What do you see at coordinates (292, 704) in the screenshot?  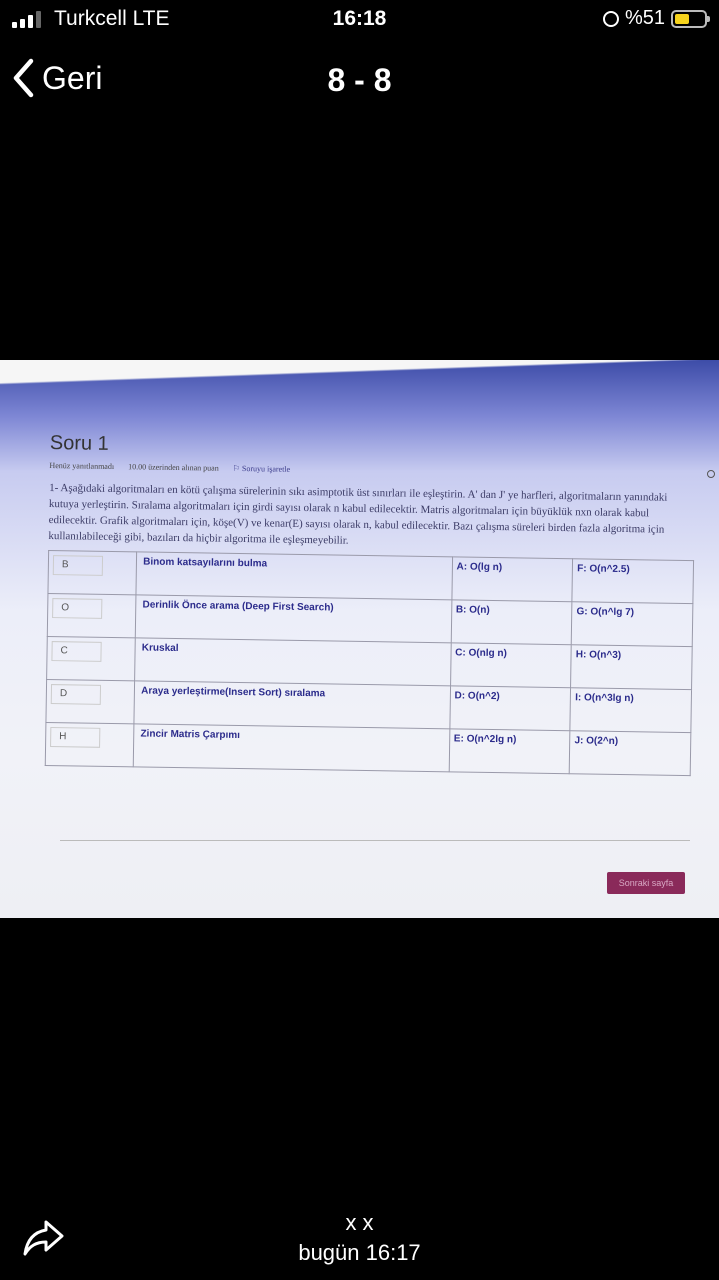 I see `algorithm-cell: Araya yerleştirme(Insert Sort) sıralama` at bounding box center [292, 704].